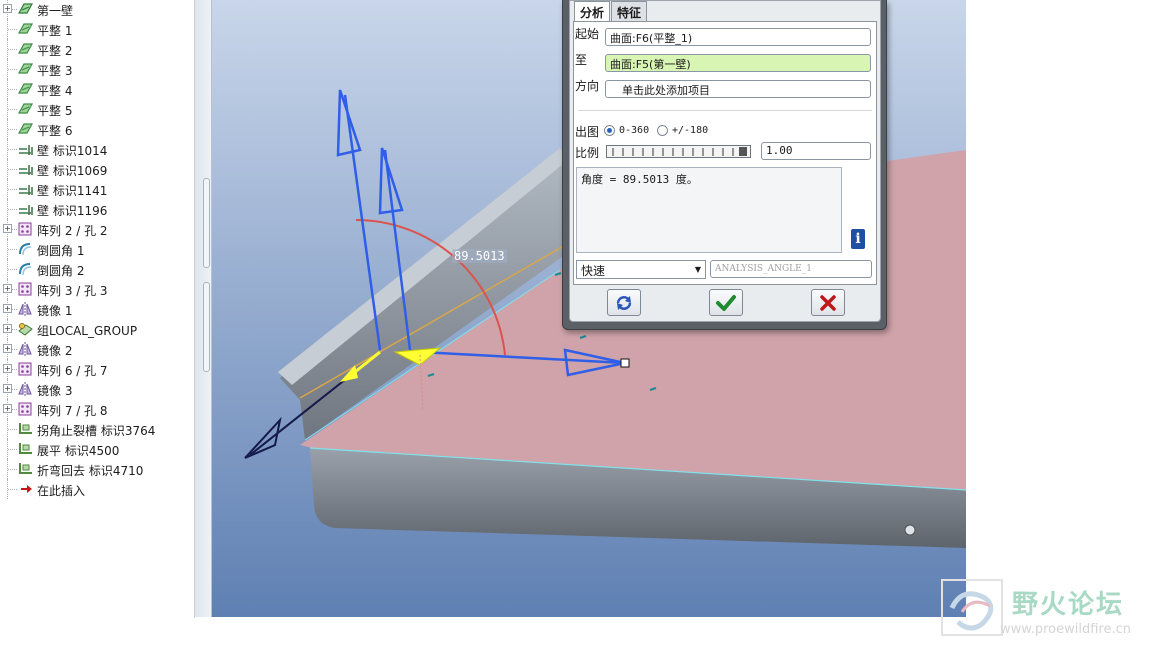 The image size is (1152, 648). Describe the element at coordinates (72, 231) in the screenshot. I see `tree-item-label: 阵列 2 / 孔 2` at that location.